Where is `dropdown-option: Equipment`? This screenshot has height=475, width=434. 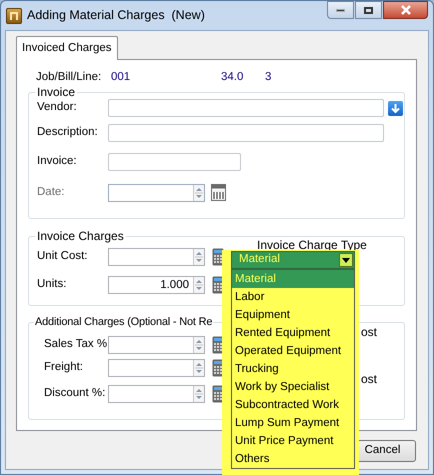 dropdown-option: Equipment is located at coordinates (293, 315).